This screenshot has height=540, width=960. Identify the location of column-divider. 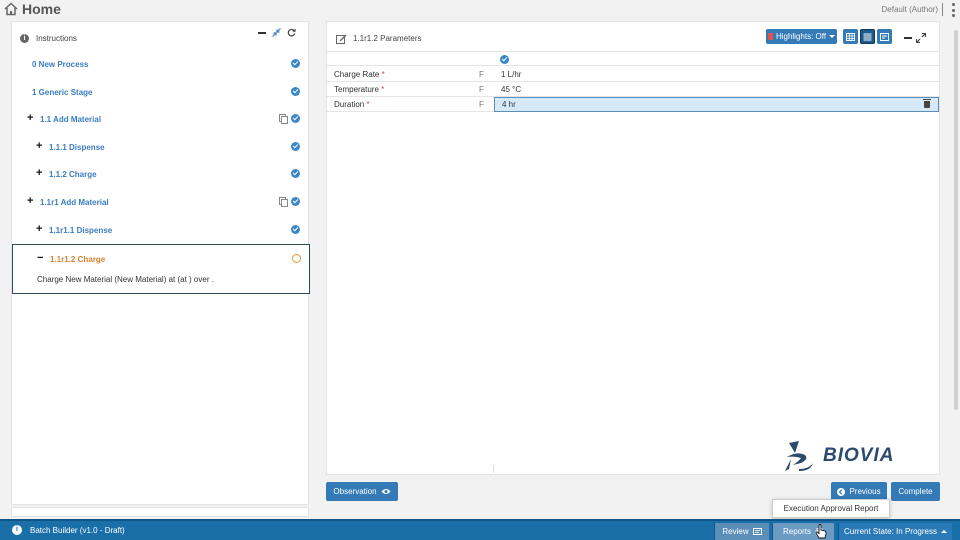
(493, 469).